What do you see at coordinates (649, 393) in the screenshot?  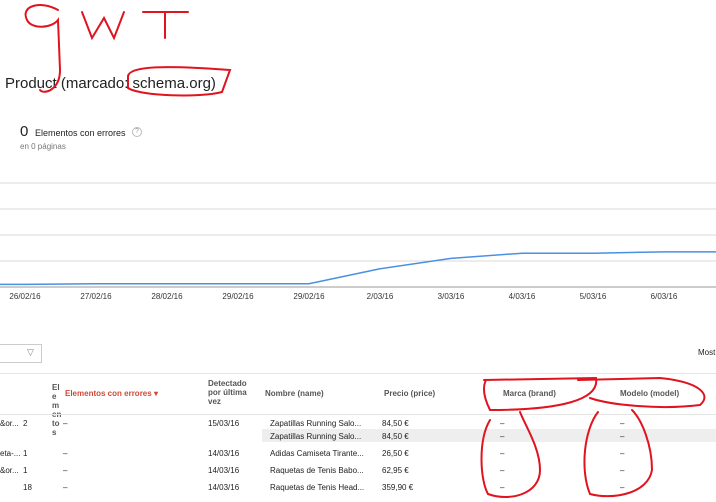 I see `col-header-modelo: Modelo (model)` at bounding box center [649, 393].